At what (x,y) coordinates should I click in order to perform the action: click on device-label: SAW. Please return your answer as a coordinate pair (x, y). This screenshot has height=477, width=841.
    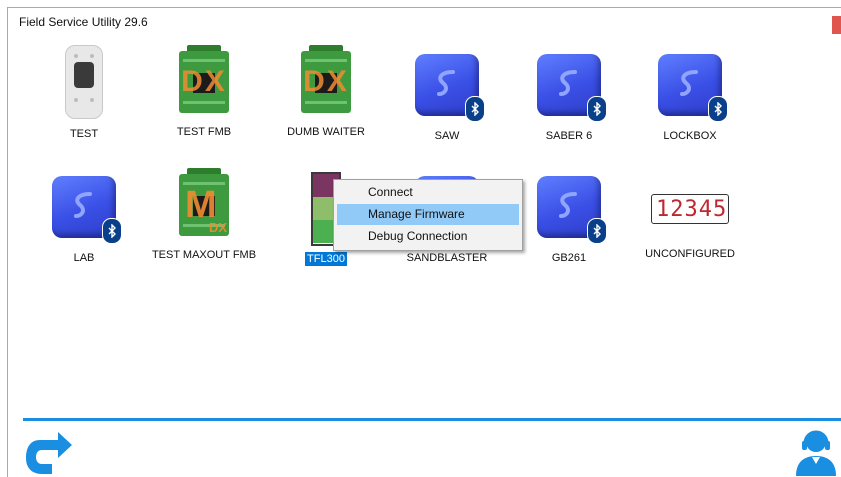
    Looking at the image, I should click on (447, 136).